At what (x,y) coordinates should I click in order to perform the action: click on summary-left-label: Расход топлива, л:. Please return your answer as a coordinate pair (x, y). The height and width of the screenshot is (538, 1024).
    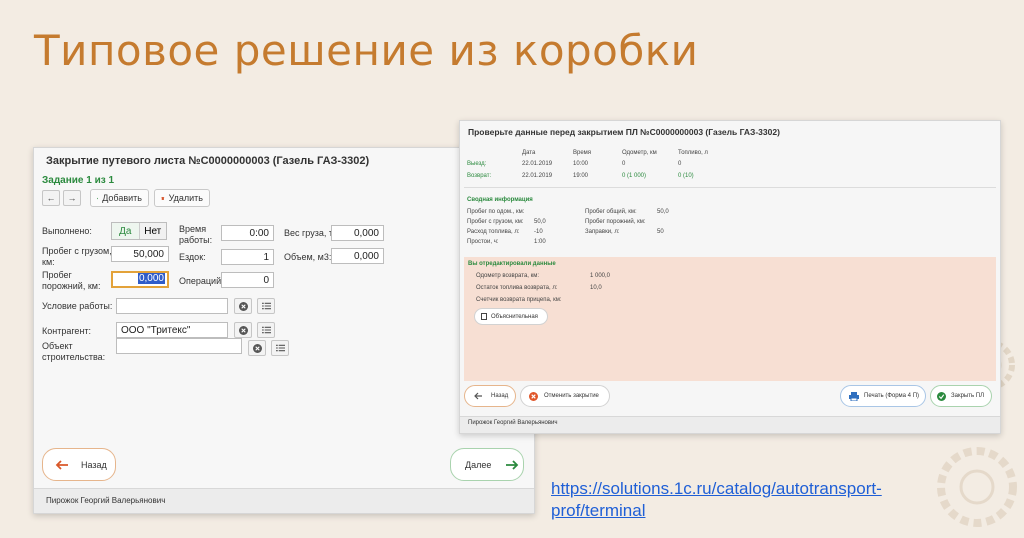
    Looking at the image, I should click on (493, 232).